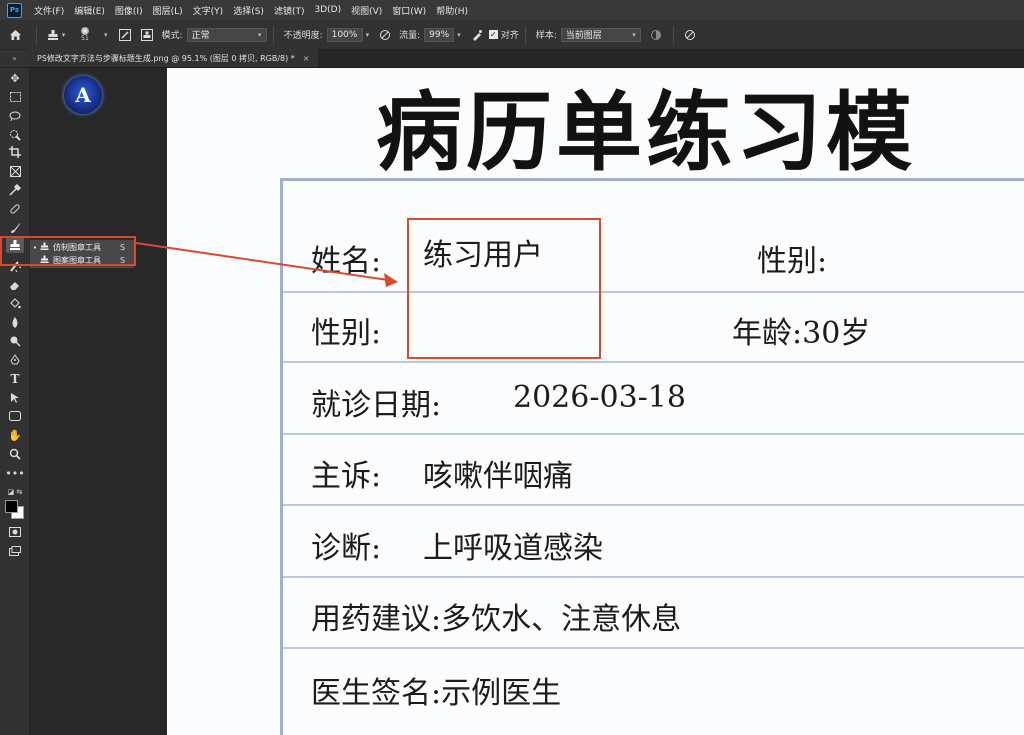  Describe the element at coordinates (15, 435) in the screenshot. I see `hand-tool-icon: ✋` at that location.